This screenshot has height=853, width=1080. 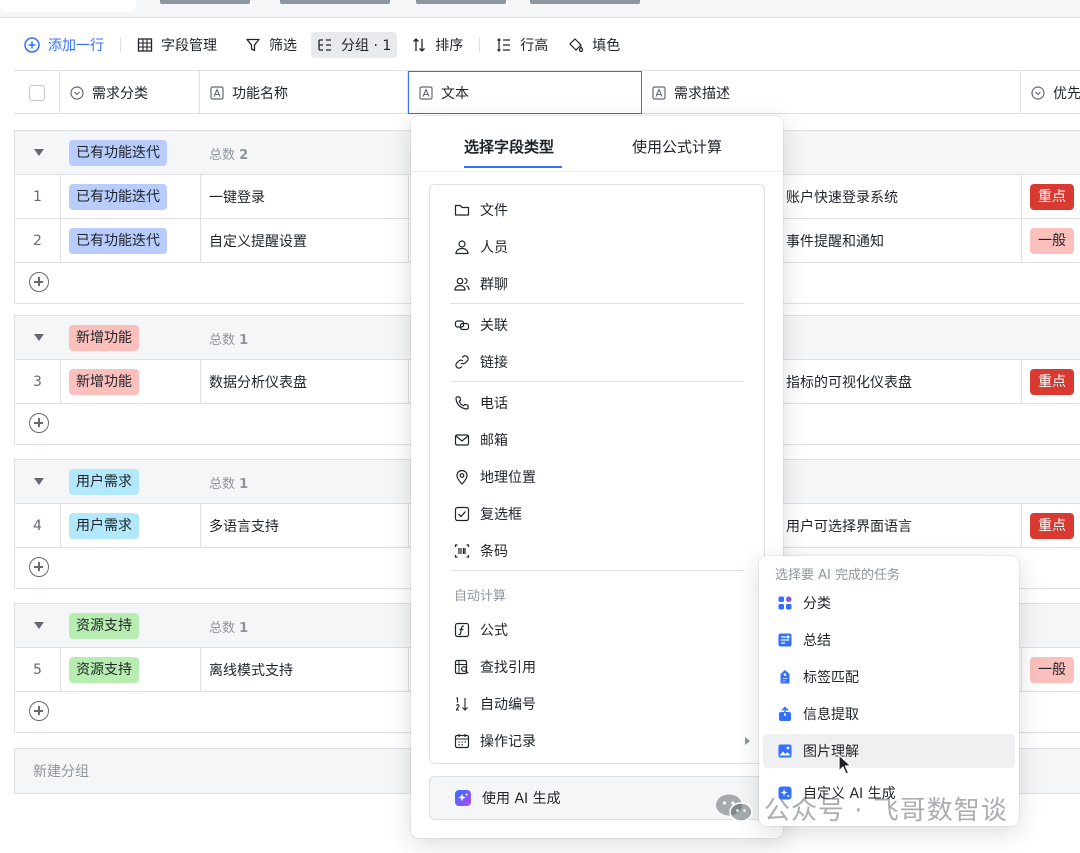 What do you see at coordinates (145, 45) in the screenshot?
I see `table-grid-icon` at bounding box center [145, 45].